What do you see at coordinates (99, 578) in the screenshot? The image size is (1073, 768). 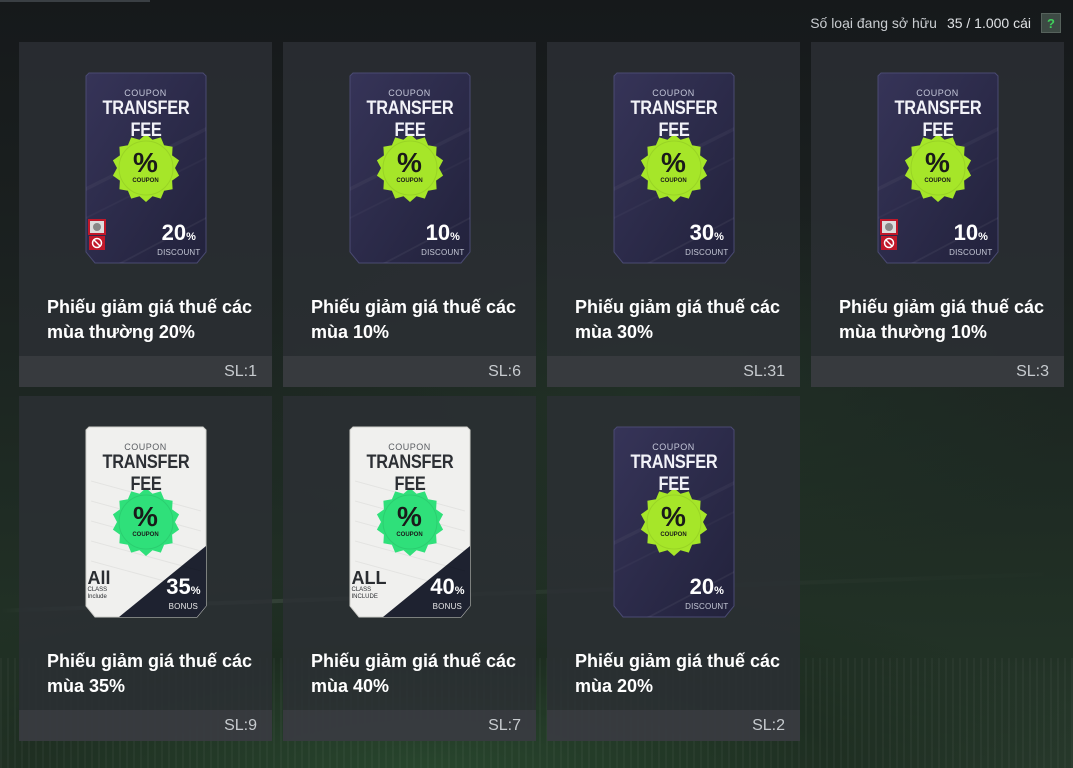 I see `all-label: All` at bounding box center [99, 578].